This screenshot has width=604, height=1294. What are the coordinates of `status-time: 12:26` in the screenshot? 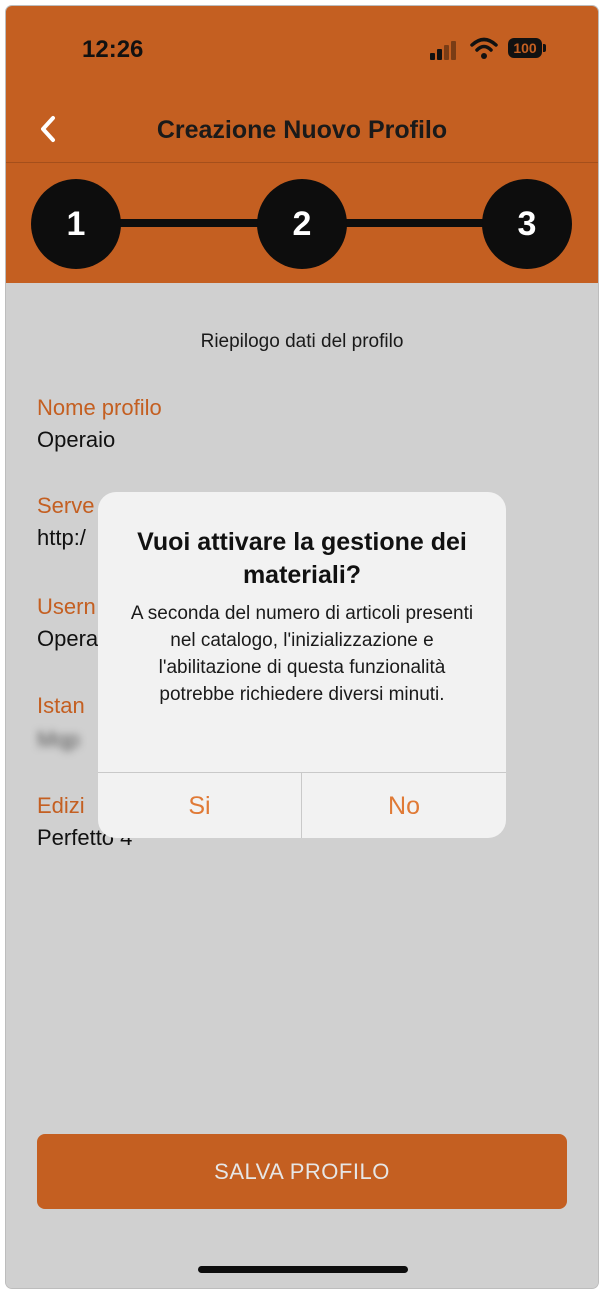 It's located at (113, 49).